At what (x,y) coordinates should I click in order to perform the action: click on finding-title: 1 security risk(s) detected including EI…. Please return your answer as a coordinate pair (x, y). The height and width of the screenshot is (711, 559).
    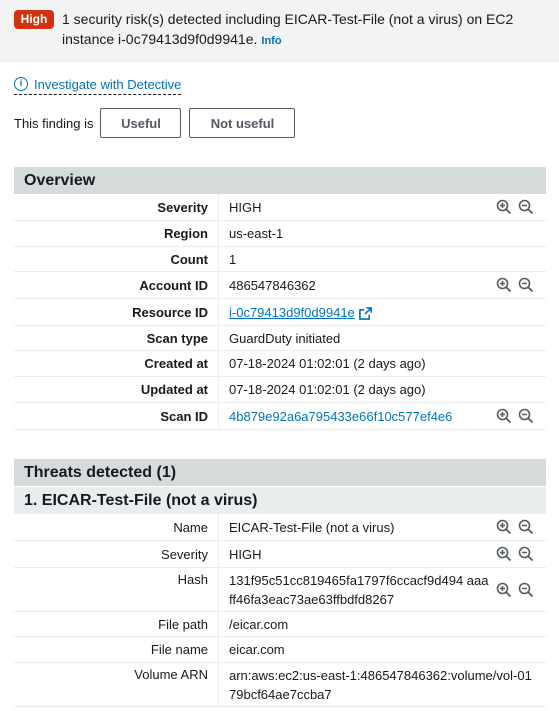
    Looking at the image, I should click on (307, 30).